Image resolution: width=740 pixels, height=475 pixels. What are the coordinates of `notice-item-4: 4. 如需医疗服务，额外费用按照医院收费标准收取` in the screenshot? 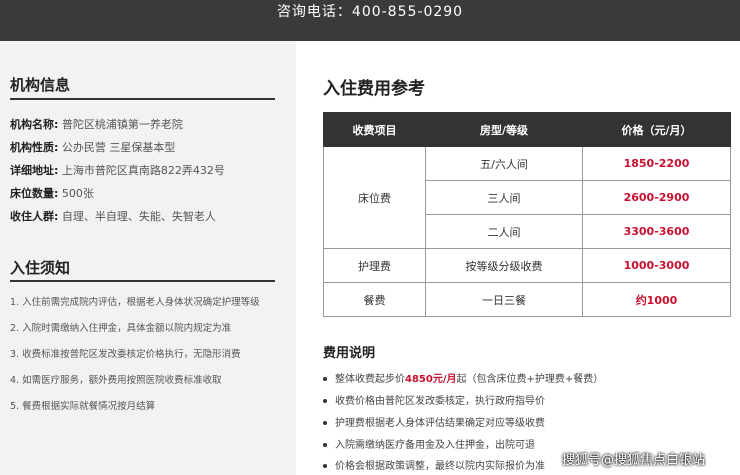 It's located at (116, 380).